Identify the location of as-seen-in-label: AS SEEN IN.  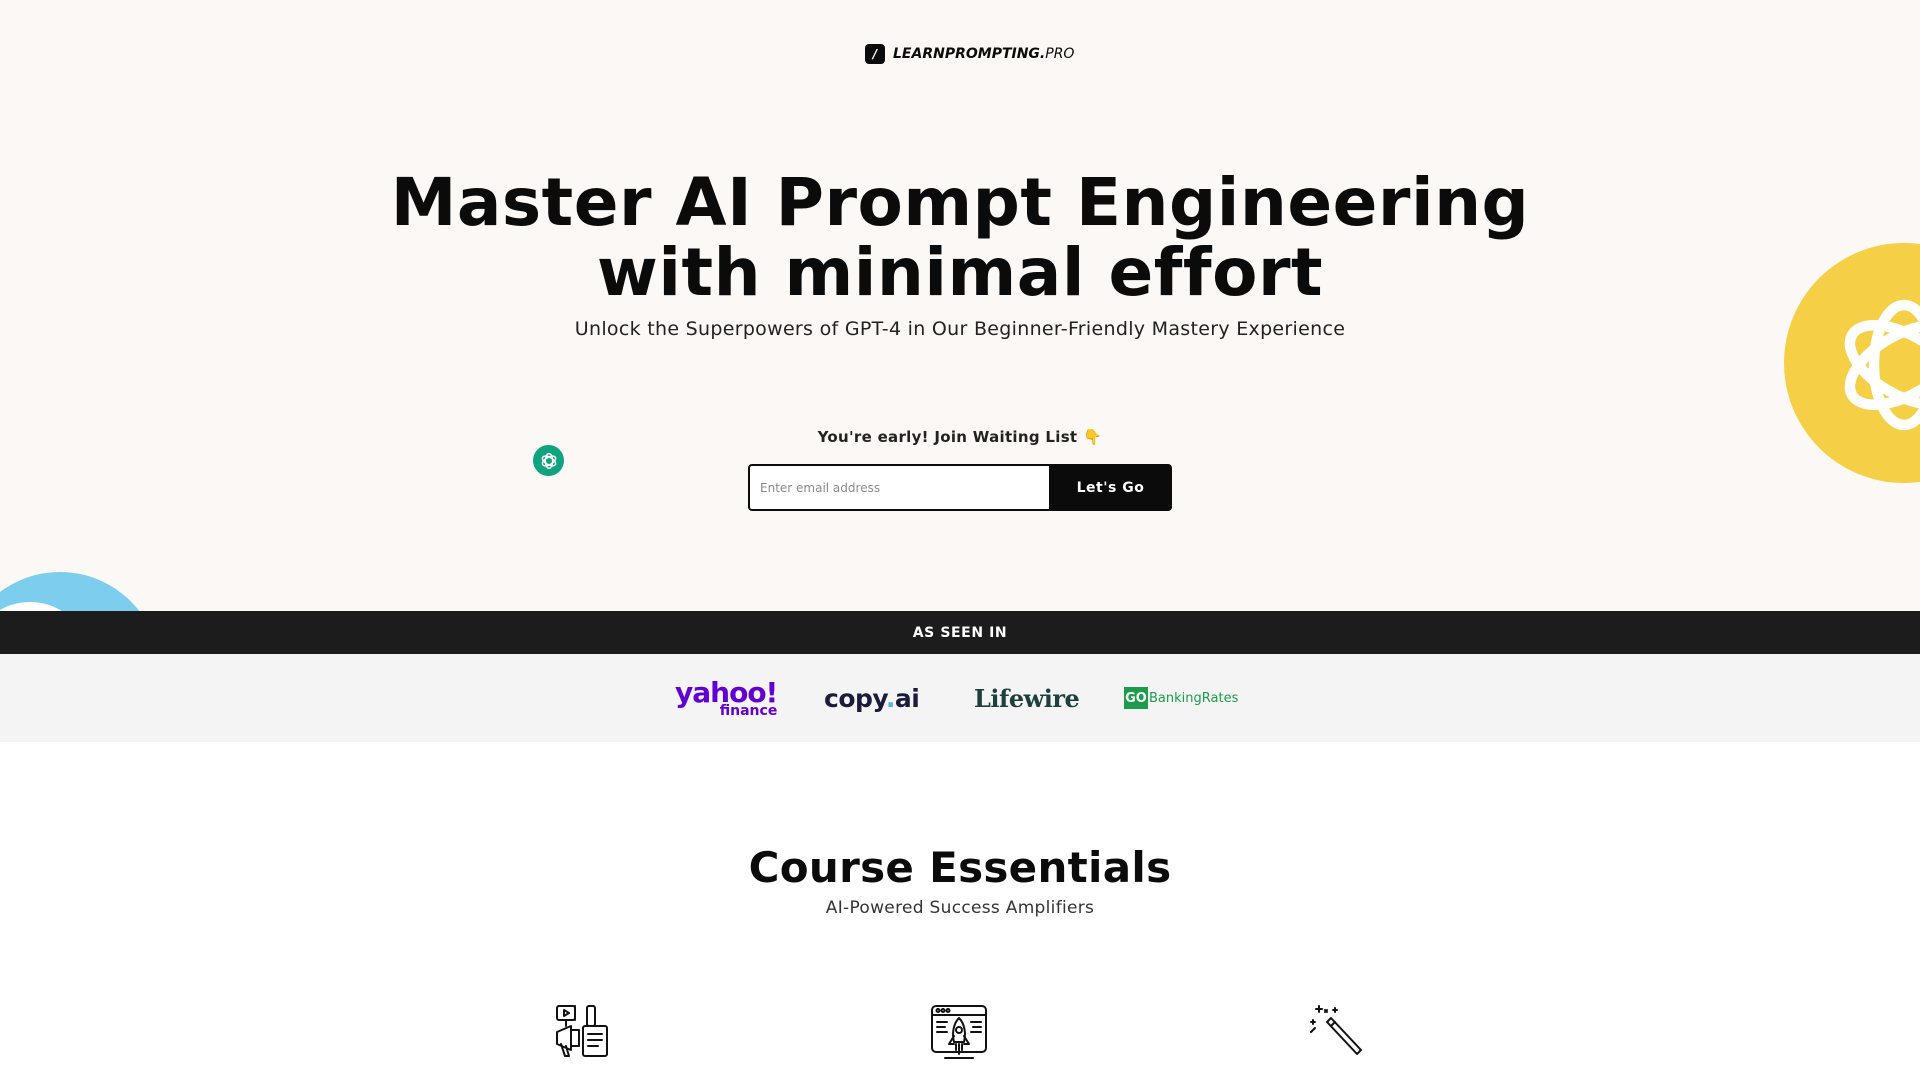
(960, 632).